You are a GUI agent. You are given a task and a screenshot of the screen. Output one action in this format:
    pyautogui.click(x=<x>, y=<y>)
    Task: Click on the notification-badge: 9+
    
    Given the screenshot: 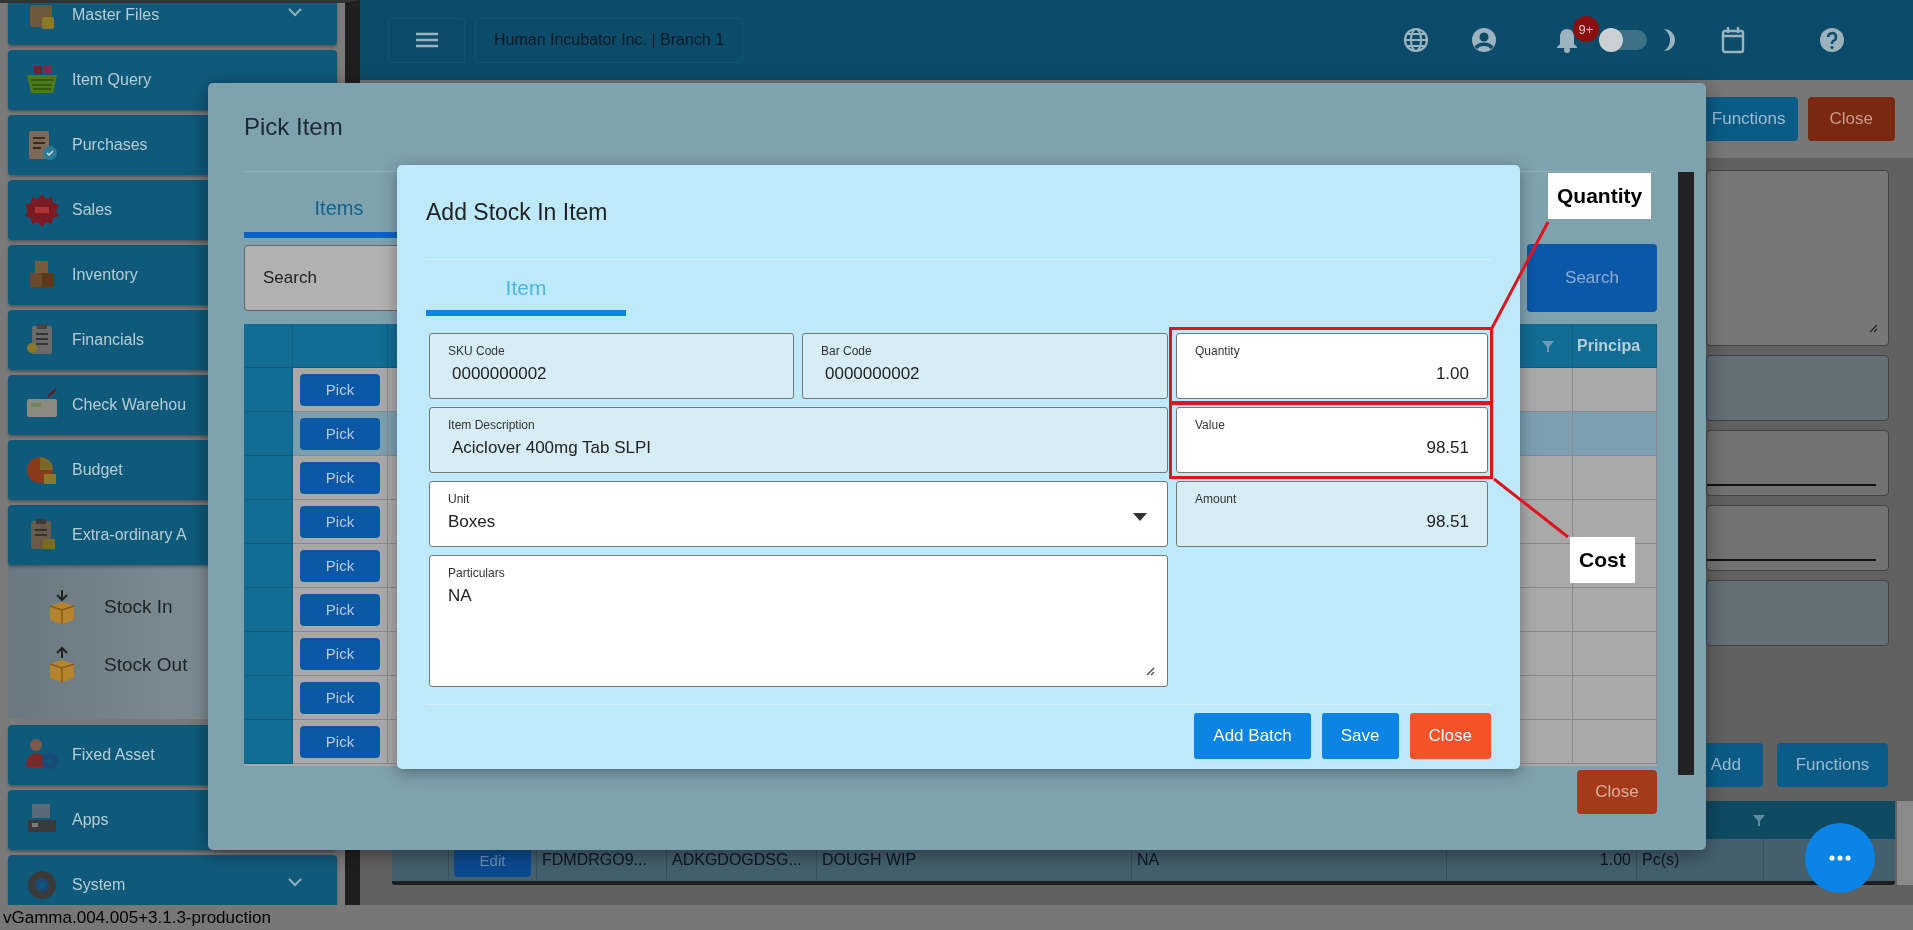 What is the action you would take?
    pyautogui.click(x=1586, y=29)
    